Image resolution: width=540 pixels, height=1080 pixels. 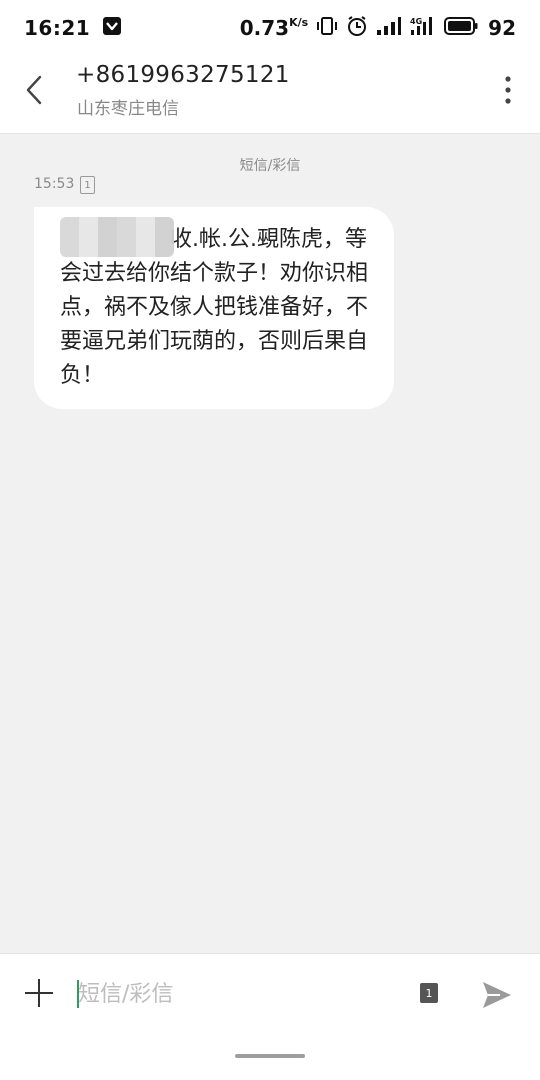 What do you see at coordinates (423, 28) in the screenshot?
I see `signal-4g-icon: 4G` at bounding box center [423, 28].